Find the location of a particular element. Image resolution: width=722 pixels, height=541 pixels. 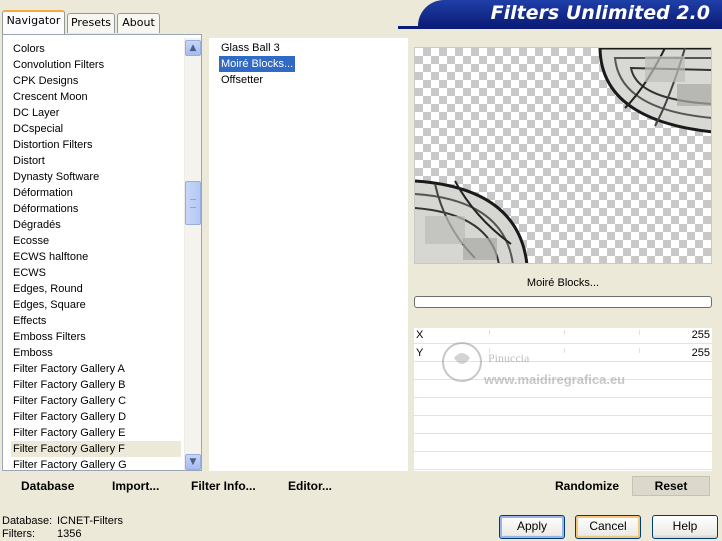

category-item: Effects is located at coordinates (96, 321).